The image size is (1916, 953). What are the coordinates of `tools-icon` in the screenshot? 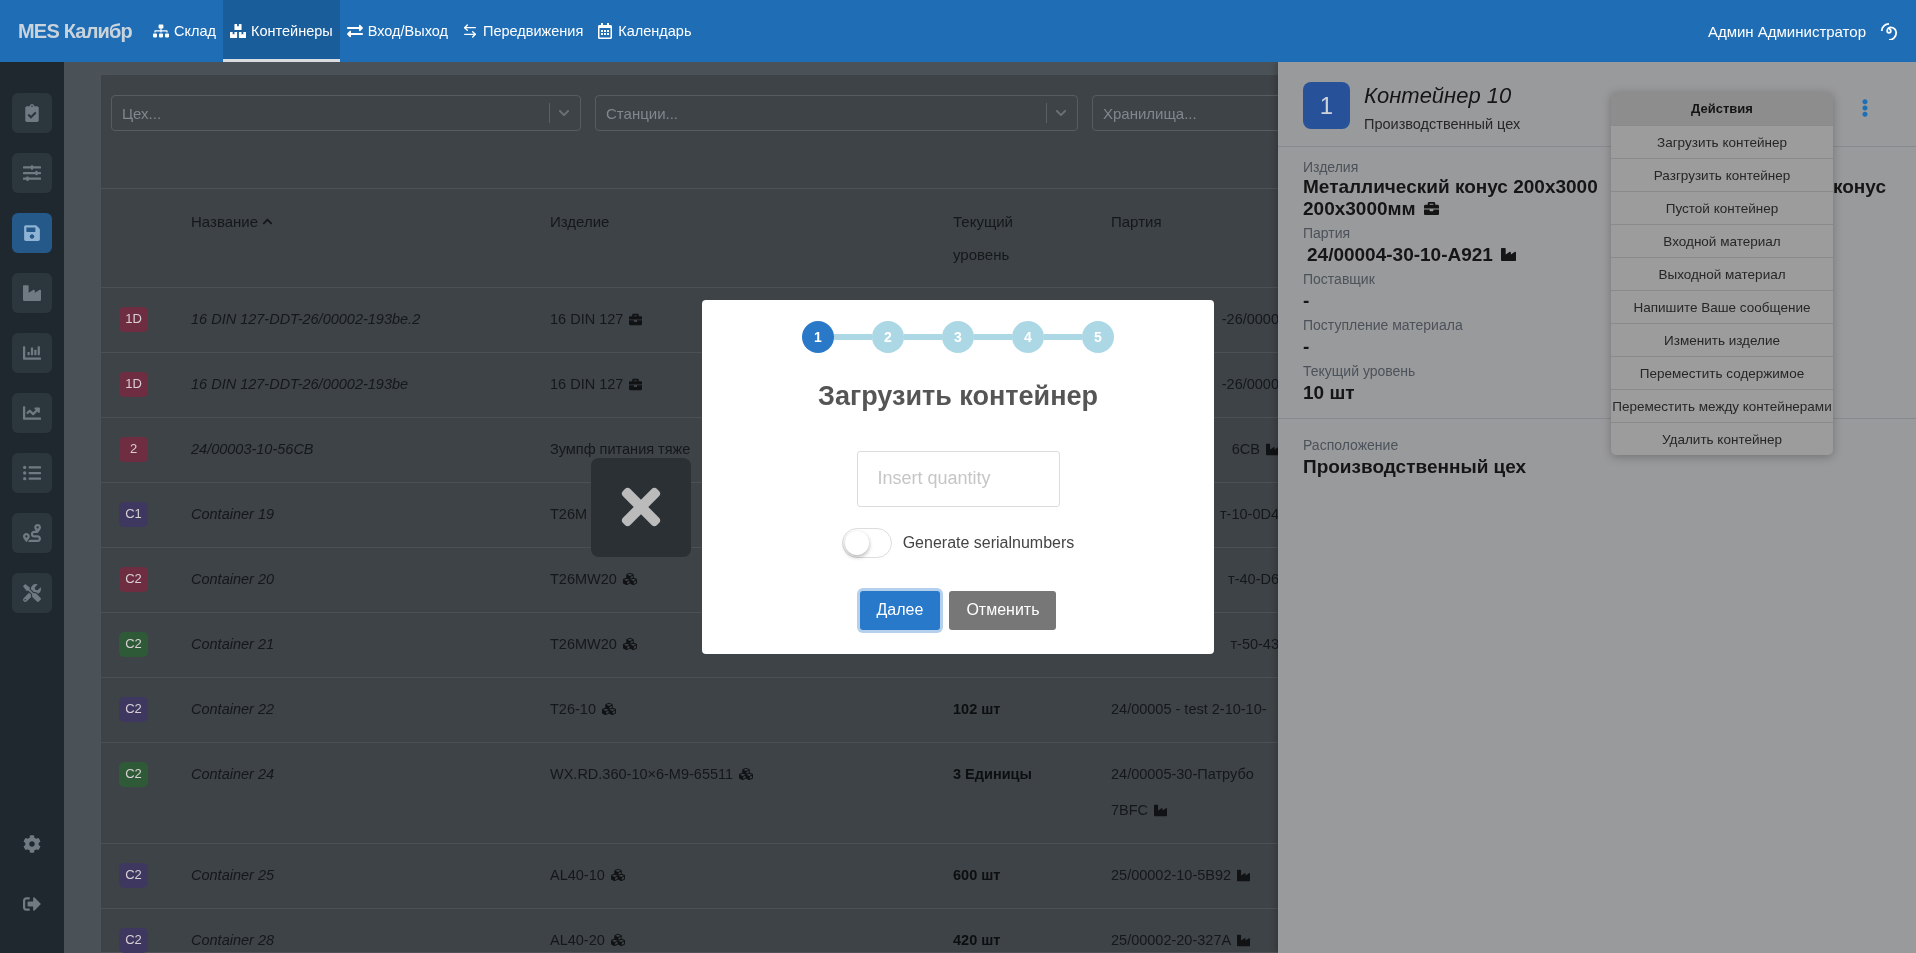 It's located at (32, 593).